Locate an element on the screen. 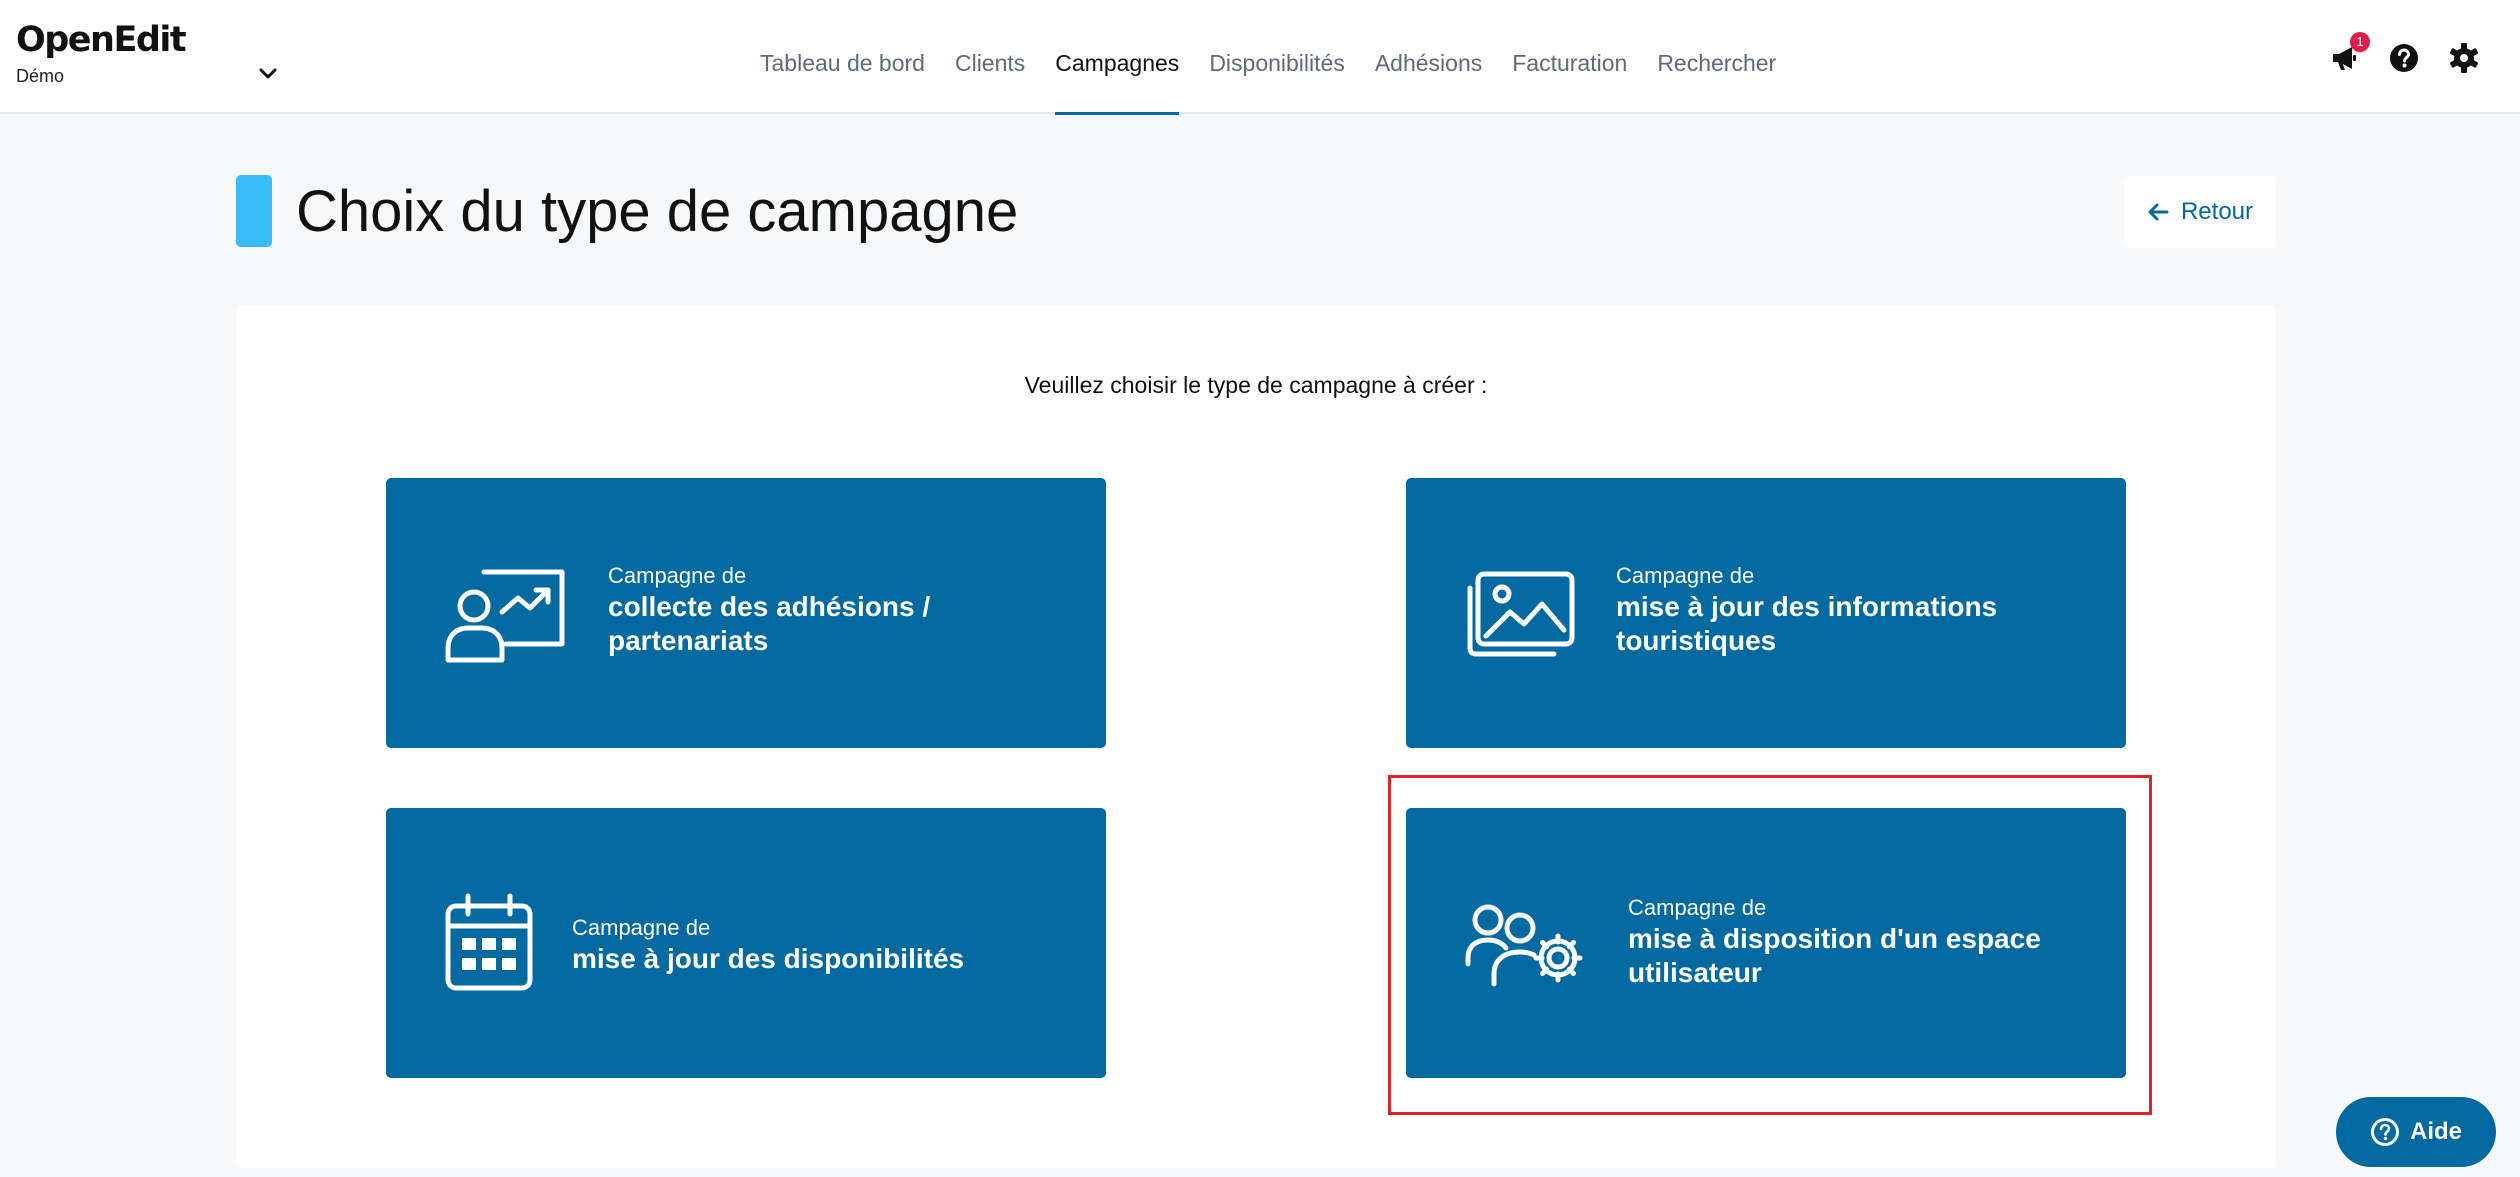 This screenshot has height=1177, width=2520. back-button-label: Retour is located at coordinates (2217, 211).